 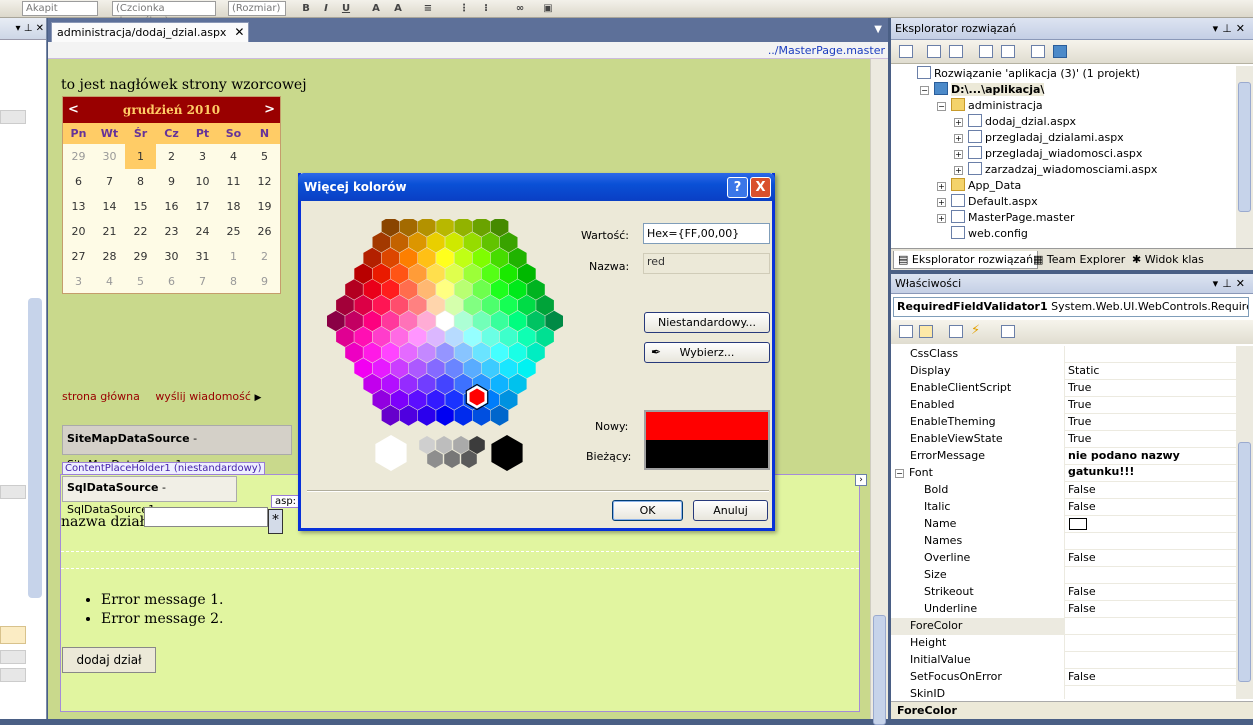 I want to click on menu-item-send-message: wyślij wiadomość, so click(x=203, y=396).